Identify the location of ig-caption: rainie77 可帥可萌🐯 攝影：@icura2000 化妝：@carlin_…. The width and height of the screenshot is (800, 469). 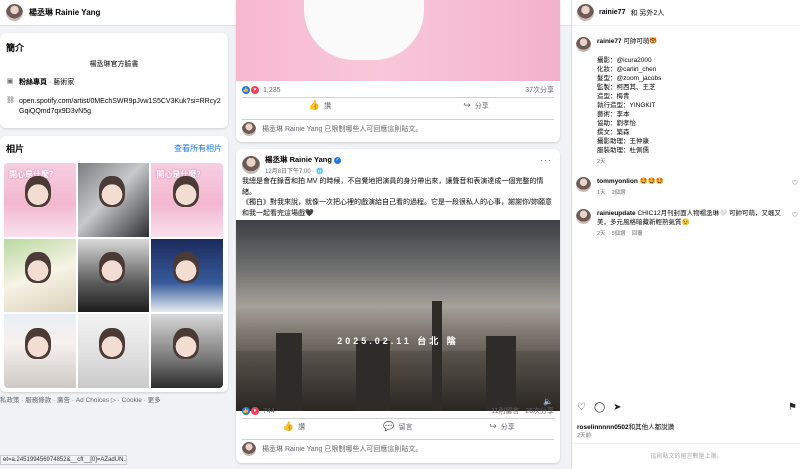
(687, 102).